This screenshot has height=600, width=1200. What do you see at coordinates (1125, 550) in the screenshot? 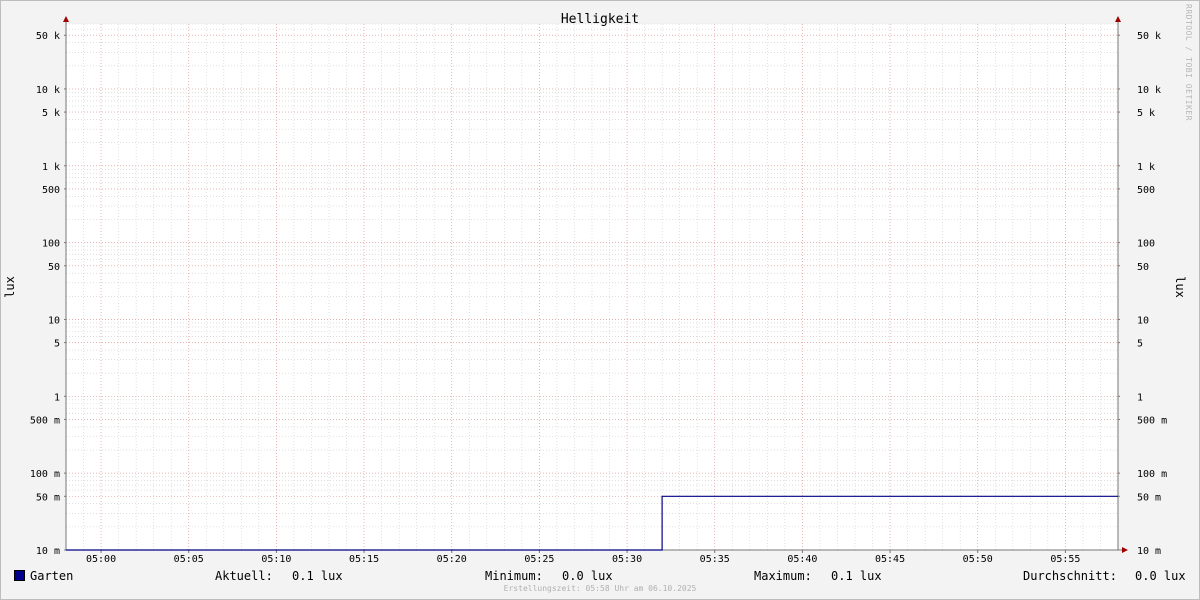
I see `x-axis-arrow` at bounding box center [1125, 550].